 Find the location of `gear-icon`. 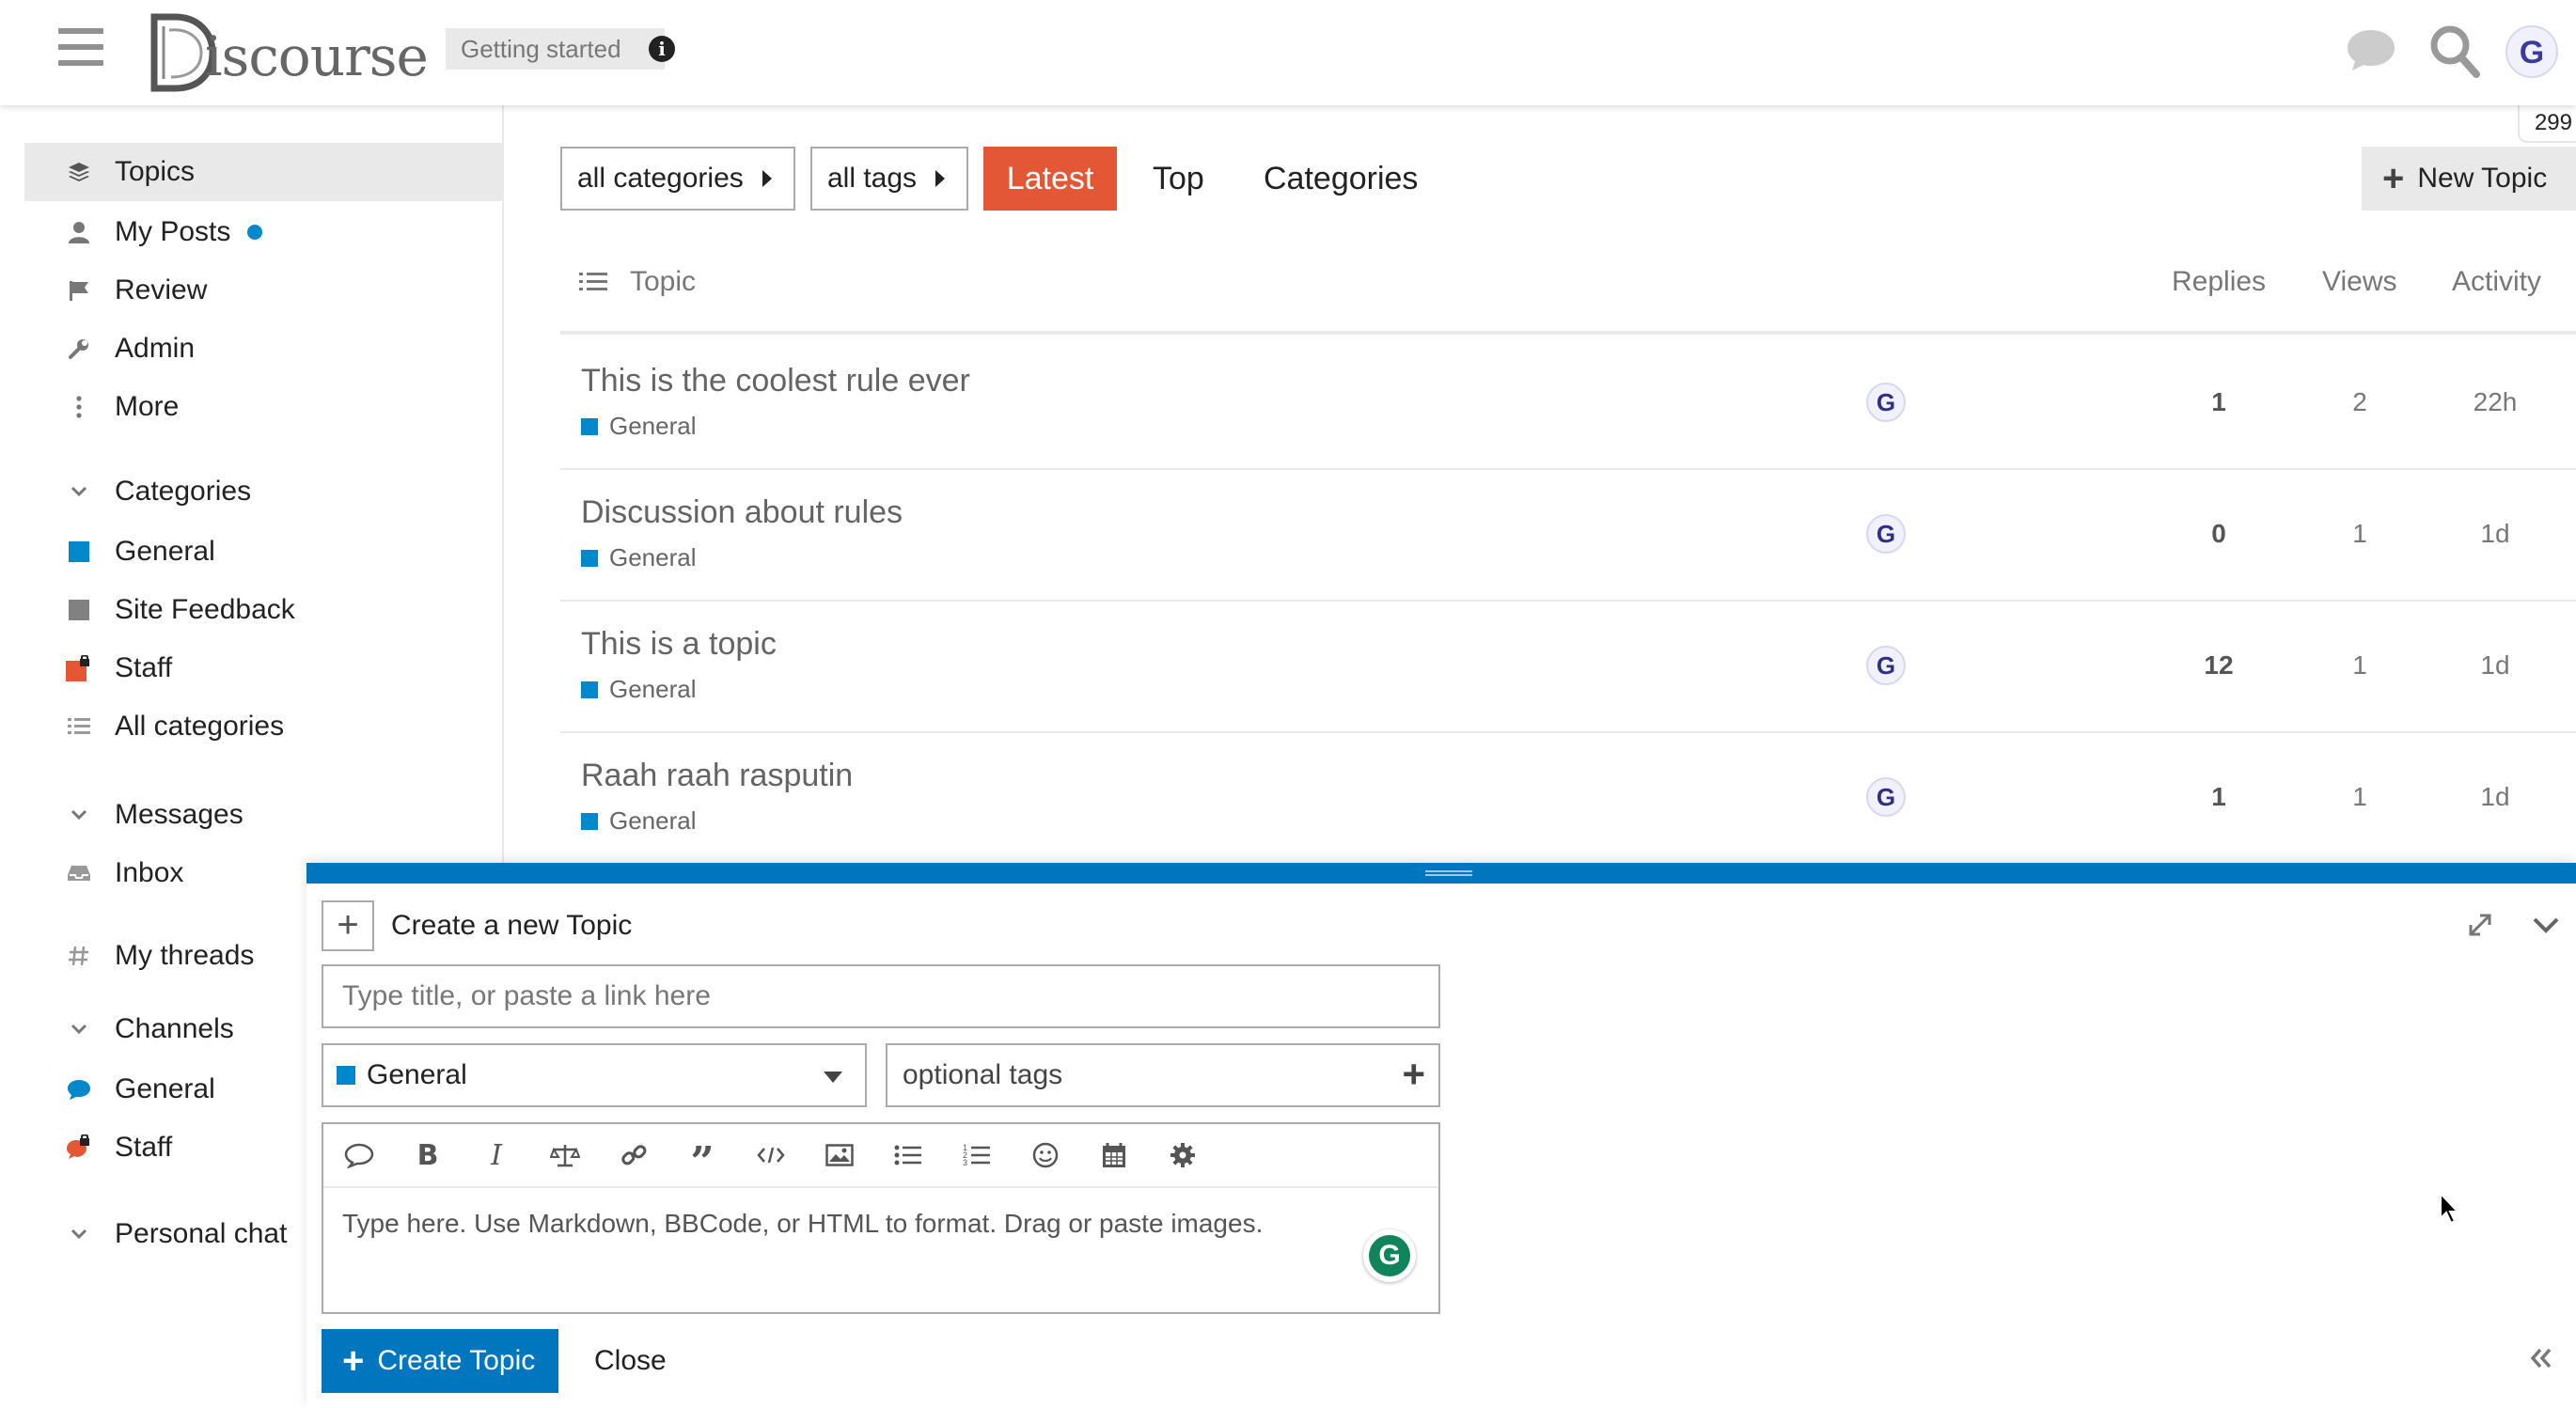

gear-icon is located at coordinates (1183, 1155).